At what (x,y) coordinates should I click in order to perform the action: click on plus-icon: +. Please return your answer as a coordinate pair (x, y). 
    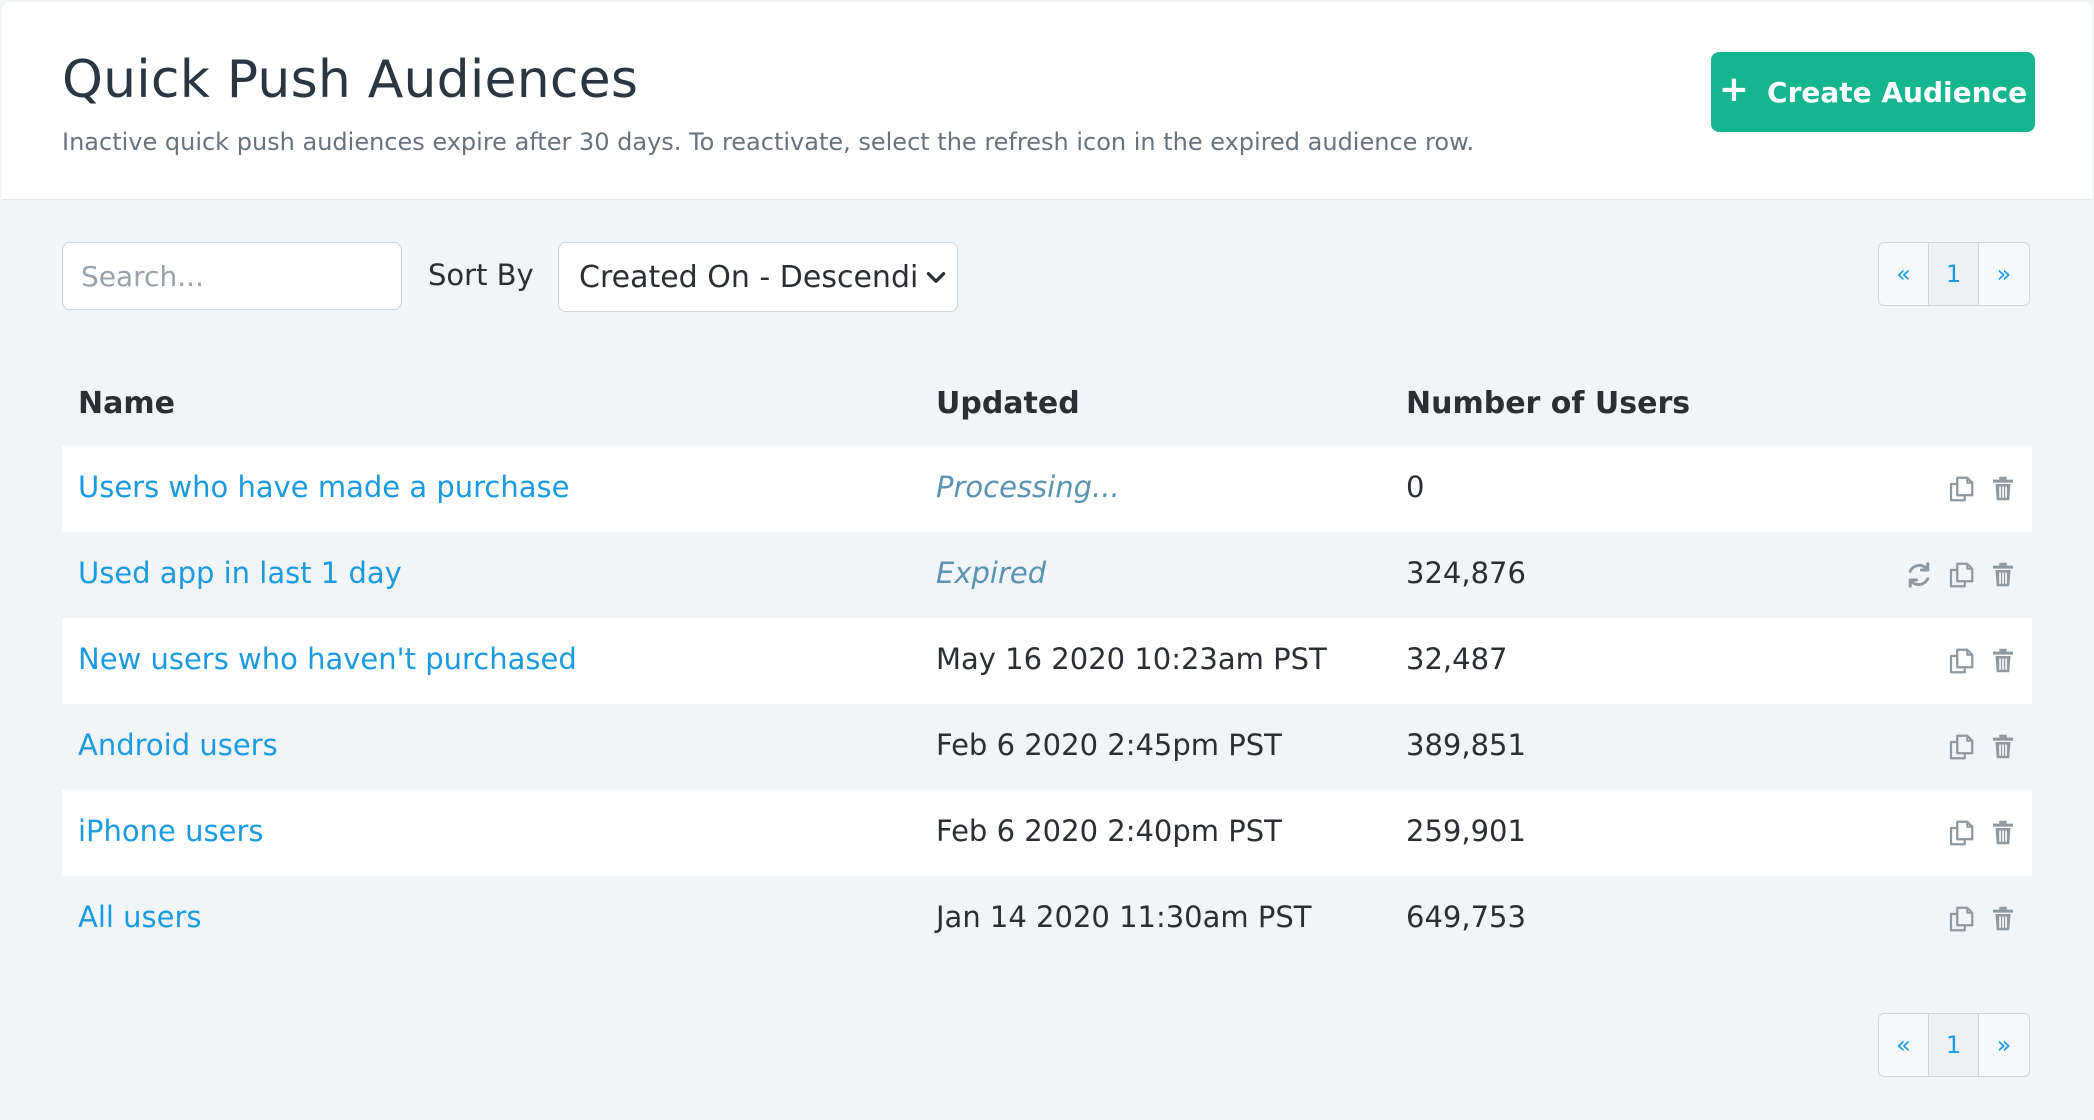
    Looking at the image, I should click on (1734, 89).